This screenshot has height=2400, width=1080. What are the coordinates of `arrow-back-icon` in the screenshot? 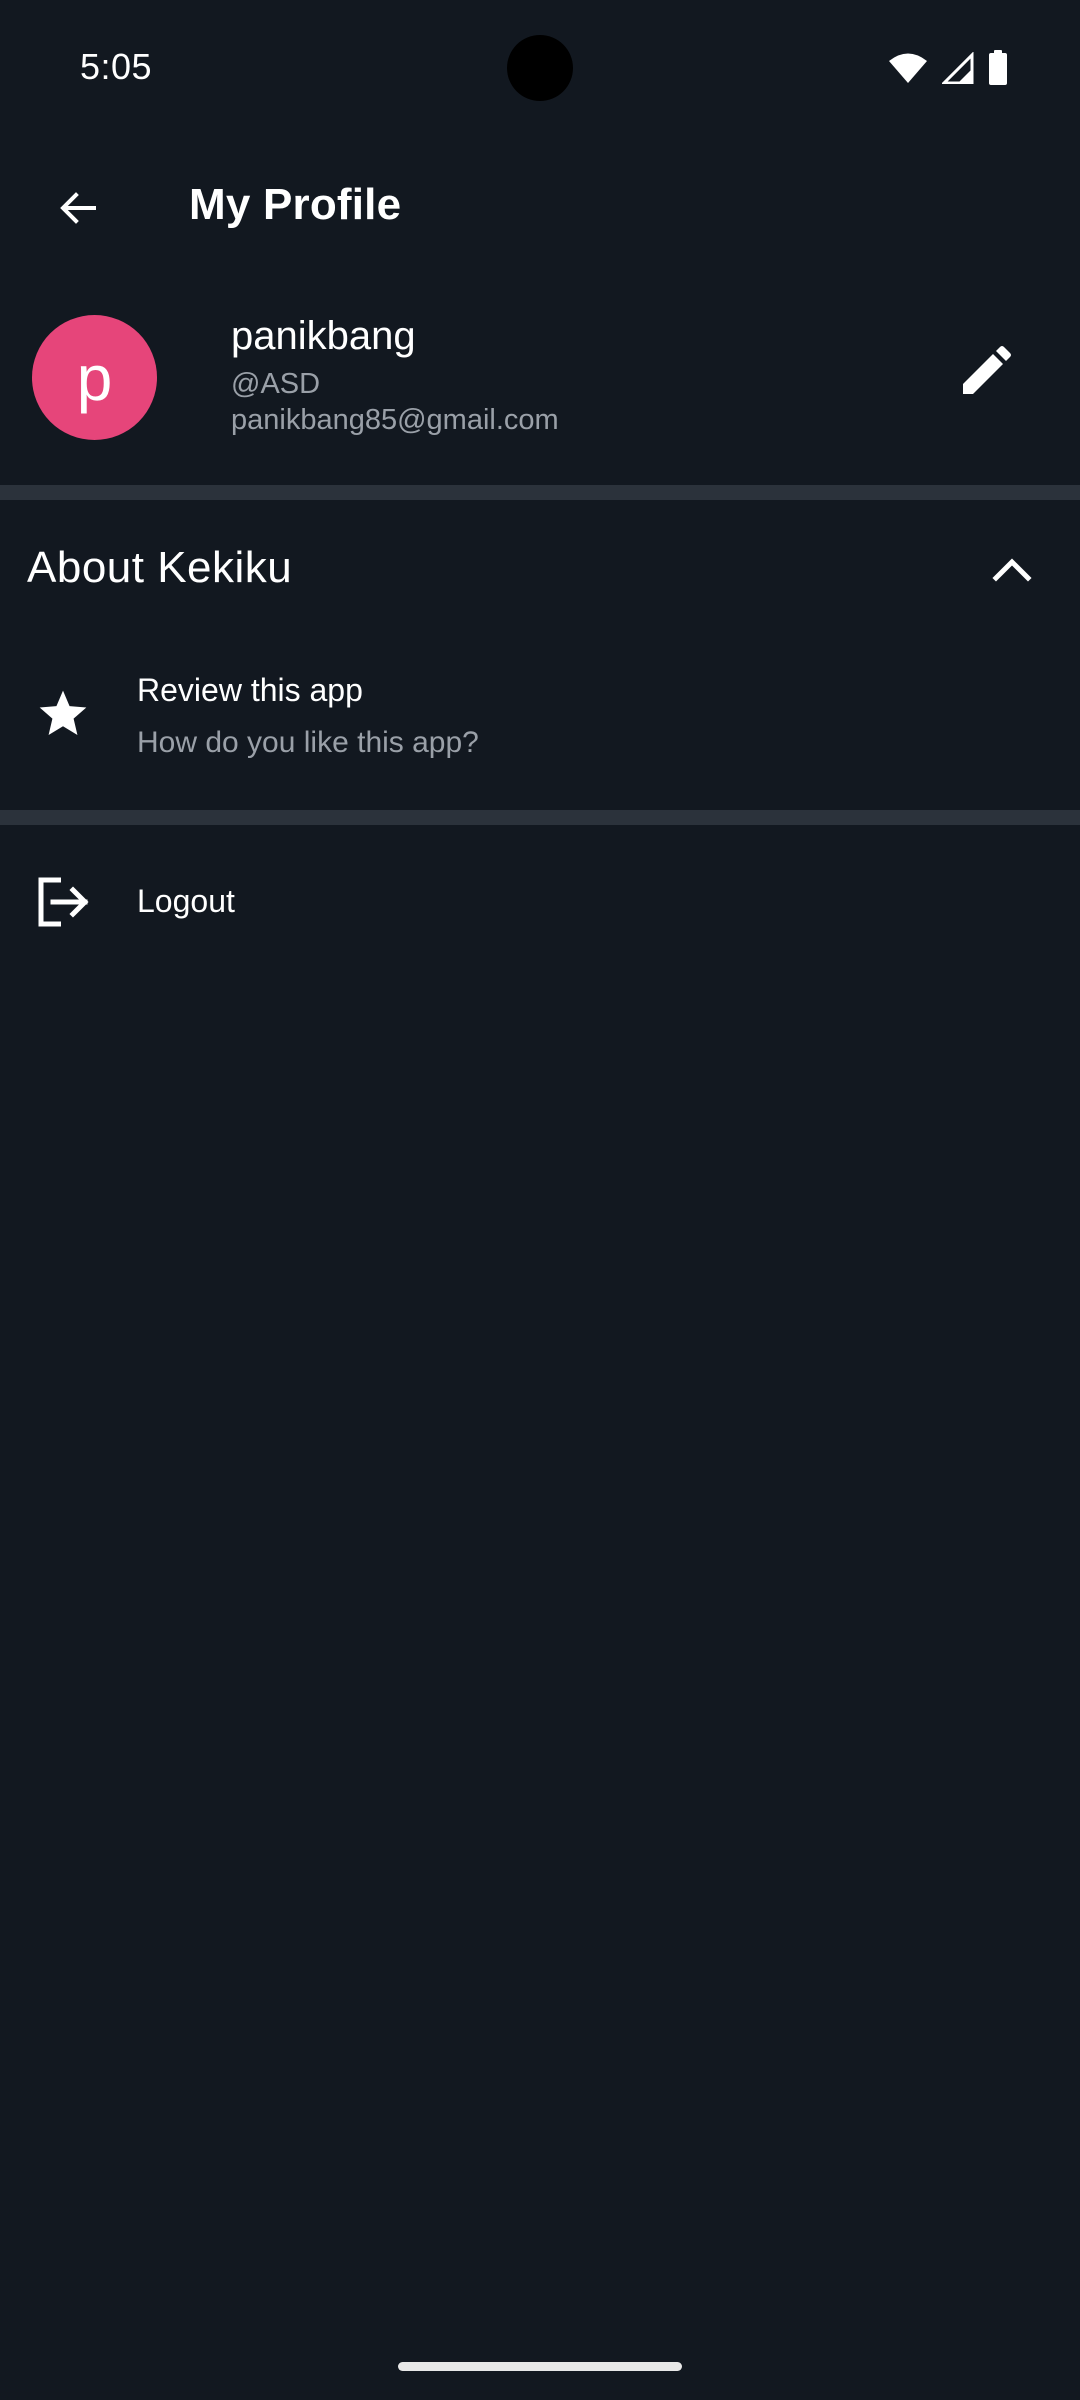 It's located at (78, 210).